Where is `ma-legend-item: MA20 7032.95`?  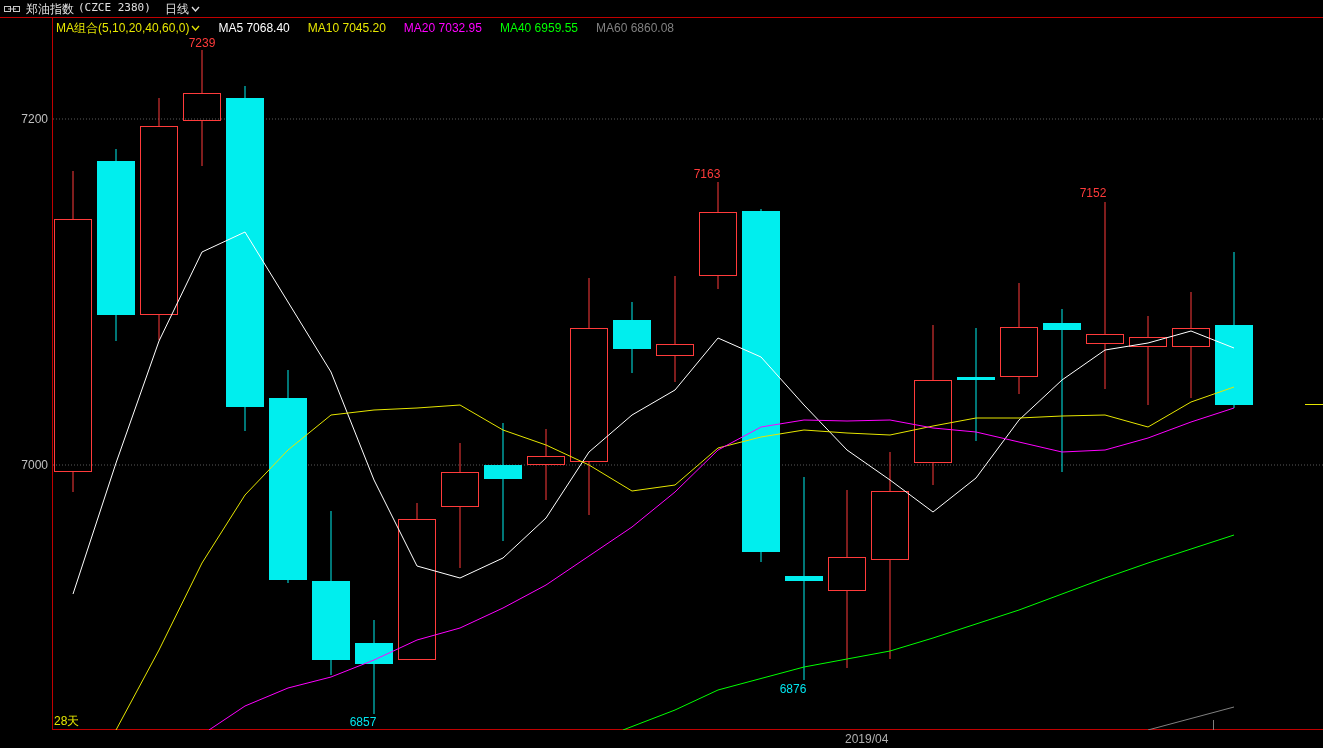
ma-legend-item: MA20 7032.95 is located at coordinates (442, 28).